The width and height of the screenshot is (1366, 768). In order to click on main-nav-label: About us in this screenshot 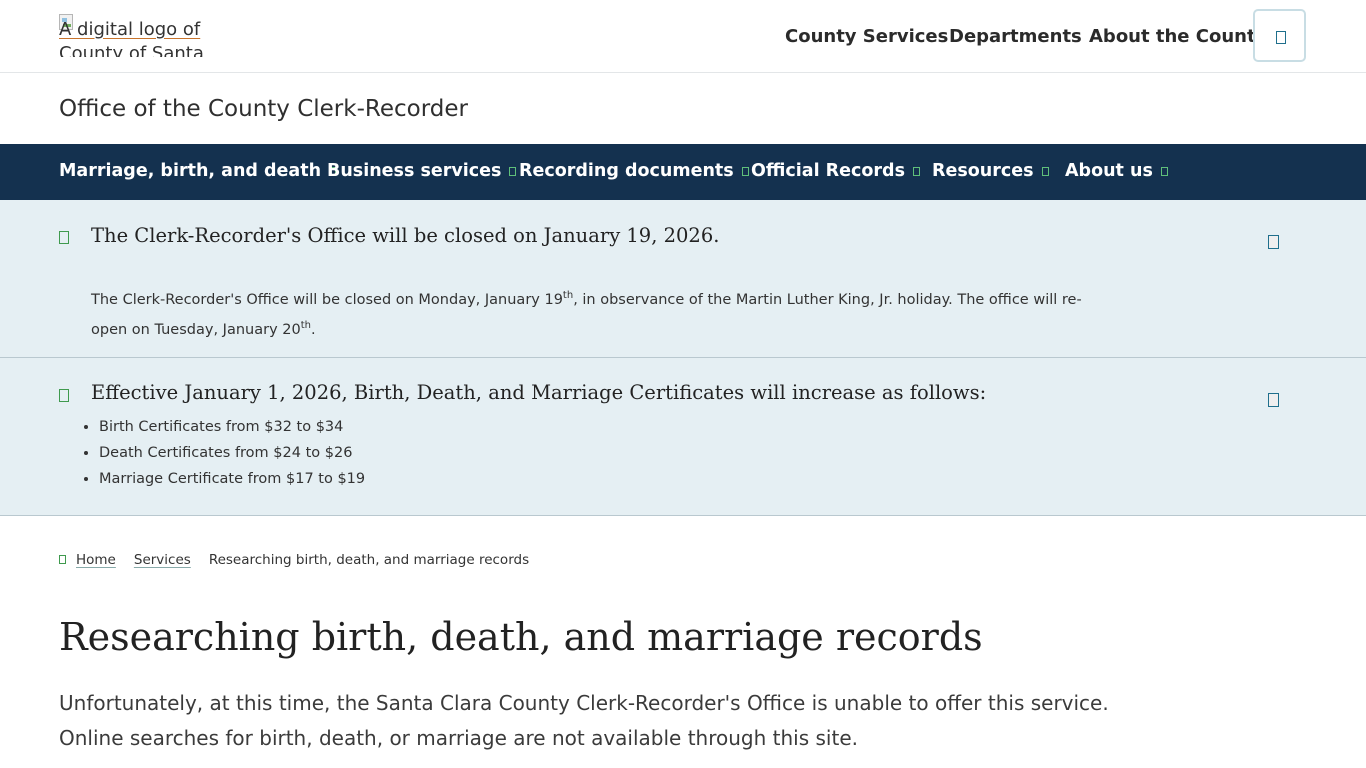, I will do `click(1109, 171)`.